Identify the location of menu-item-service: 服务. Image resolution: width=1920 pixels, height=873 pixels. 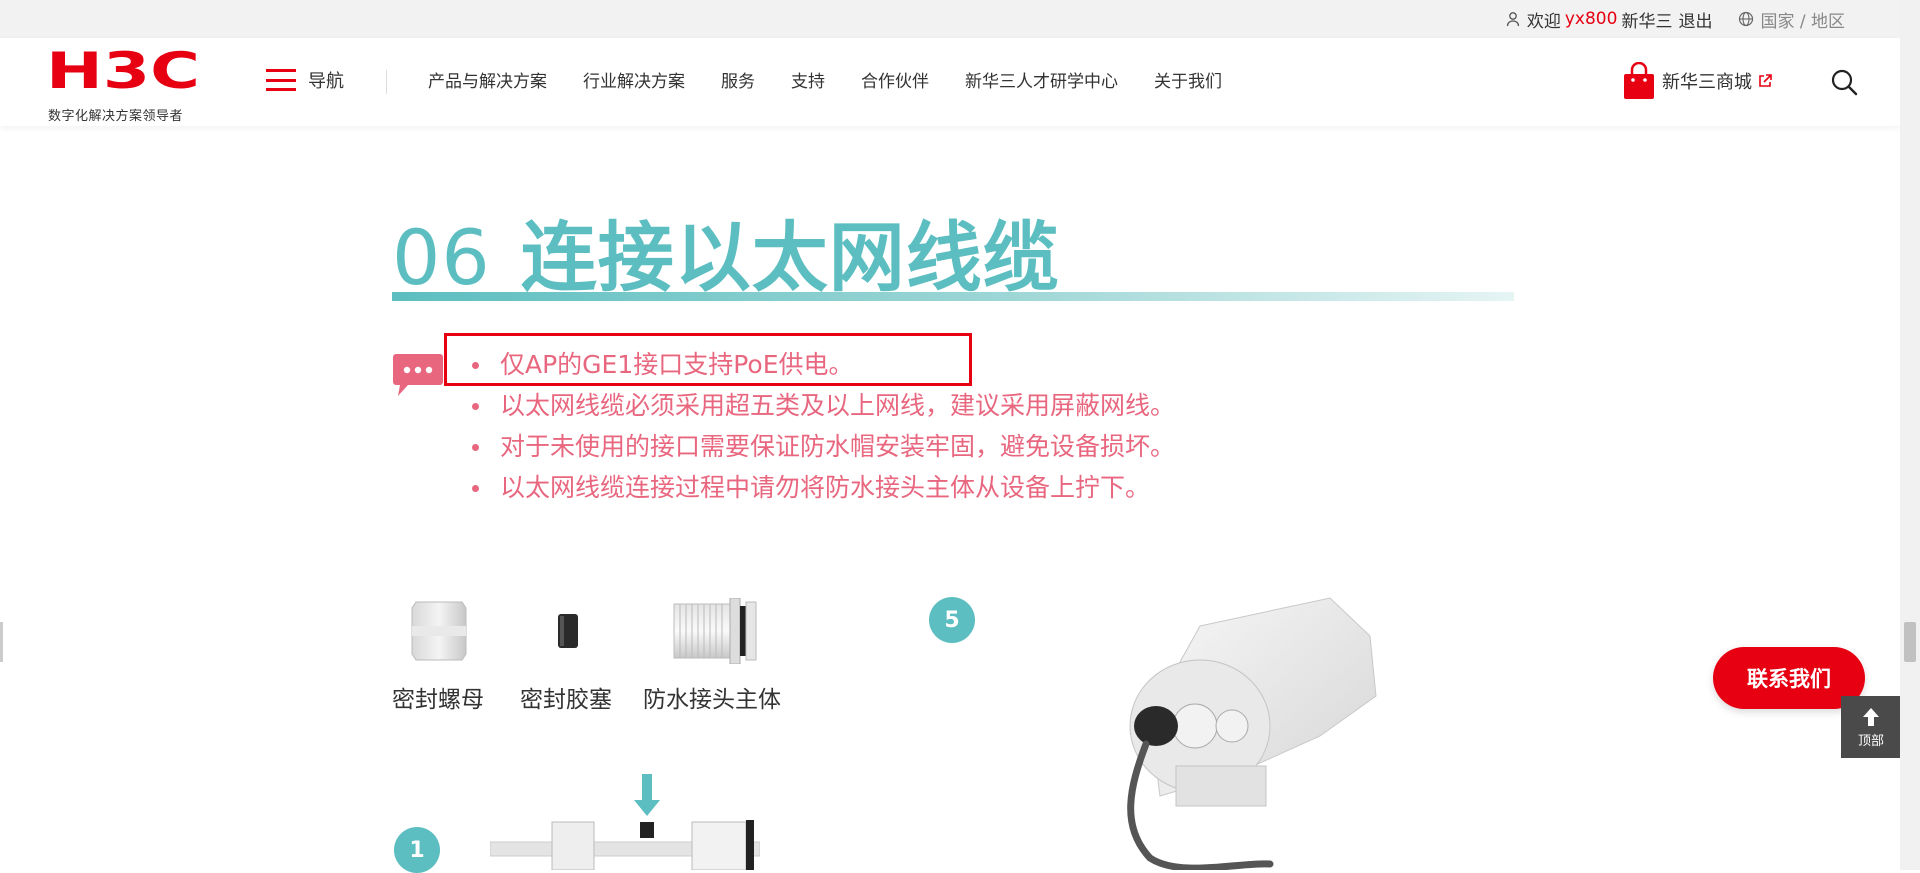
(738, 79).